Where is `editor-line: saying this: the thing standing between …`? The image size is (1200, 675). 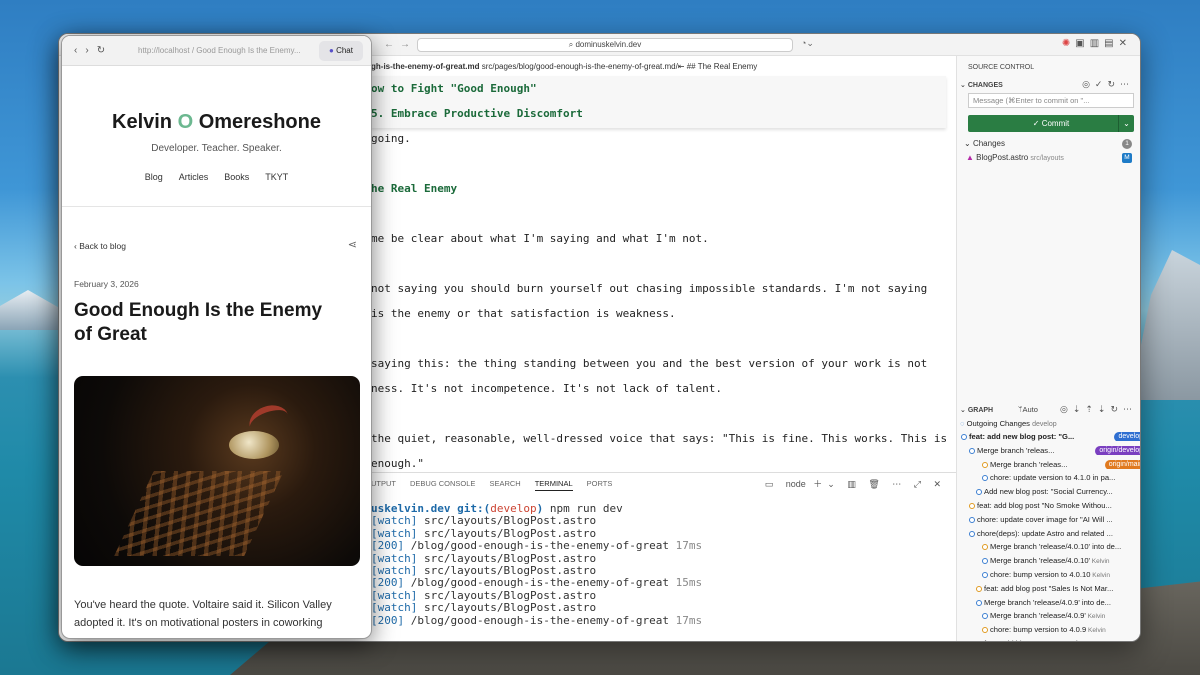
editor-line: saying this: the thing standing between … is located at coordinates (649, 363).